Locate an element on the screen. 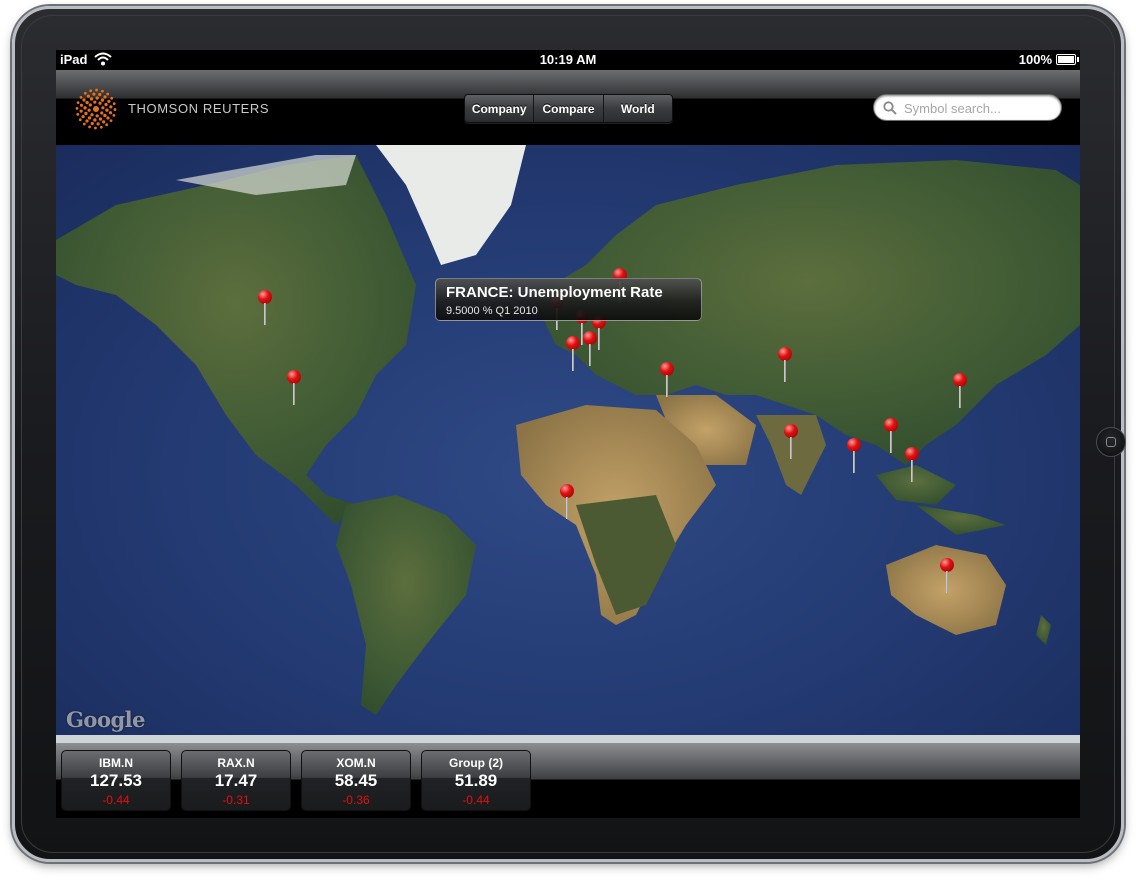 This screenshot has width=1136, height=880. tab-company: Company is located at coordinates (499, 108).